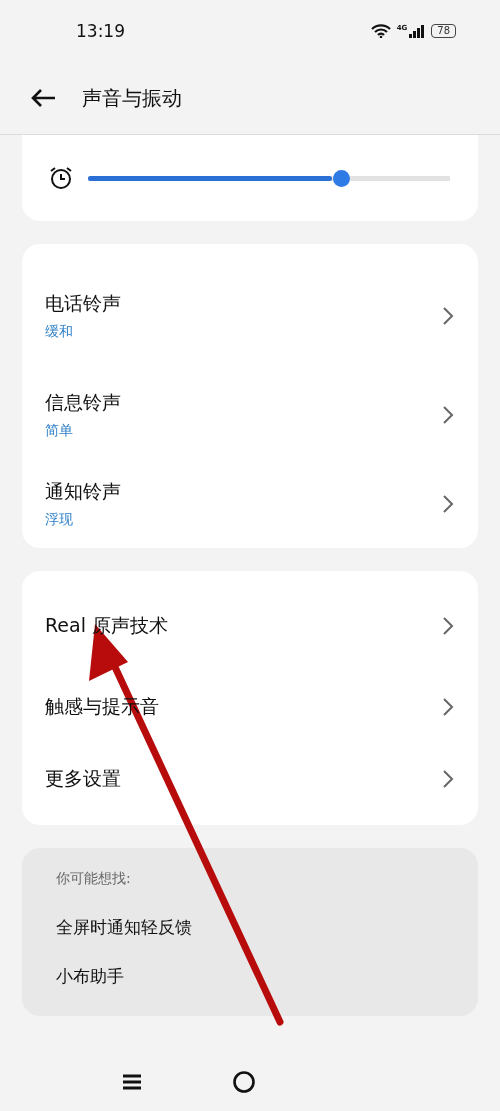  What do you see at coordinates (244, 1082) in the screenshot?
I see `home-circle-icon` at bounding box center [244, 1082].